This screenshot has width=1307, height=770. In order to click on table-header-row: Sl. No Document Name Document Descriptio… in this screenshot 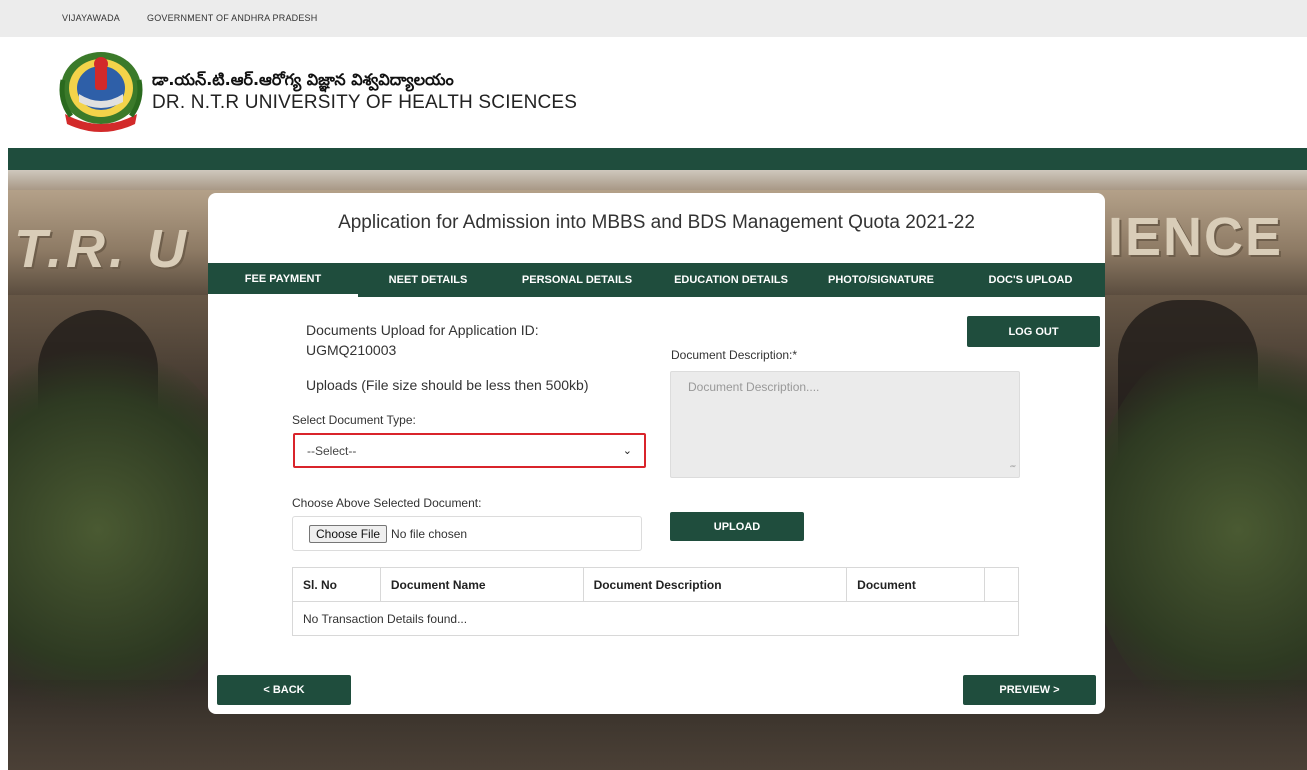, I will do `click(655, 584)`.